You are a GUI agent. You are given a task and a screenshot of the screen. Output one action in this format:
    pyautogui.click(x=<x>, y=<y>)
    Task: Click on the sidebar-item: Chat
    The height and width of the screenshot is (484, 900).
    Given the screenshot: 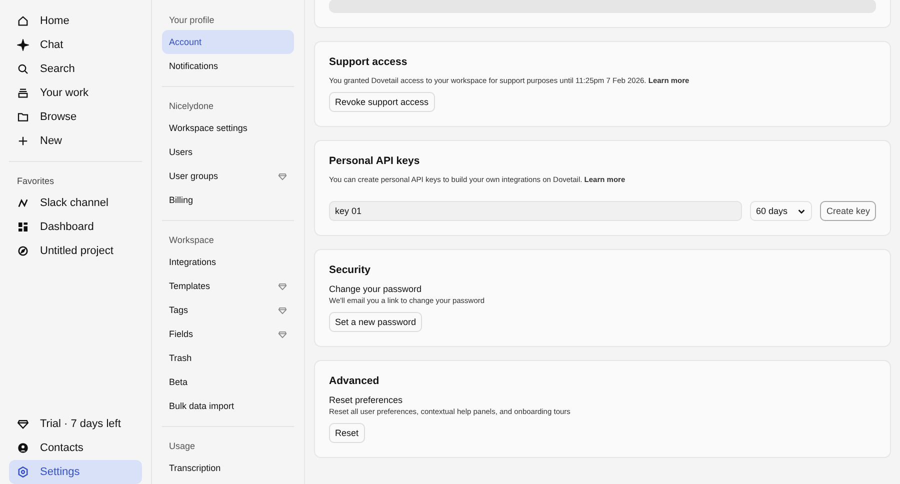 What is the action you would take?
    pyautogui.click(x=75, y=45)
    